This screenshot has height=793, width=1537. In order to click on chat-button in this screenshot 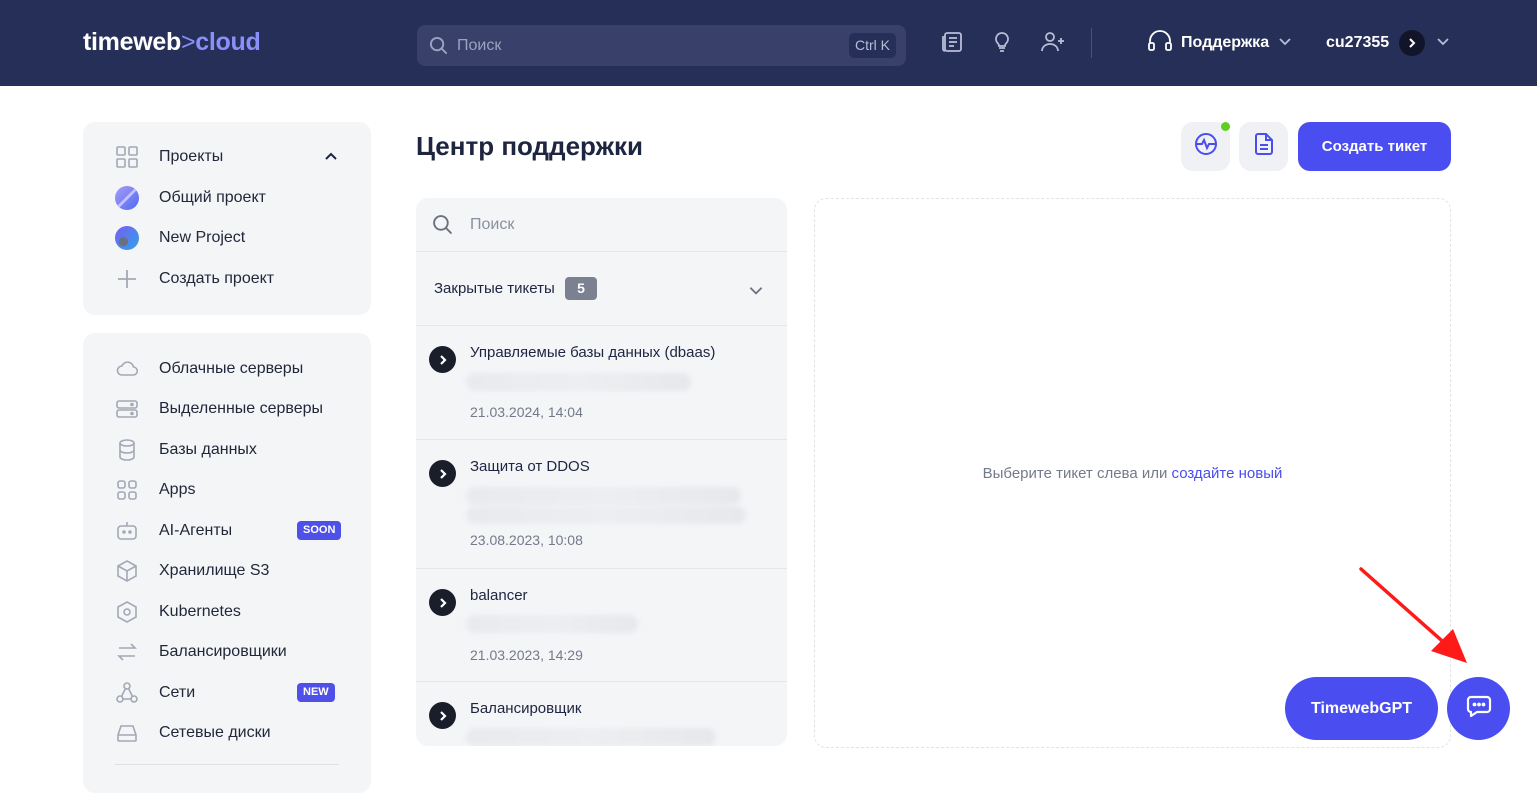, I will do `click(1478, 708)`.